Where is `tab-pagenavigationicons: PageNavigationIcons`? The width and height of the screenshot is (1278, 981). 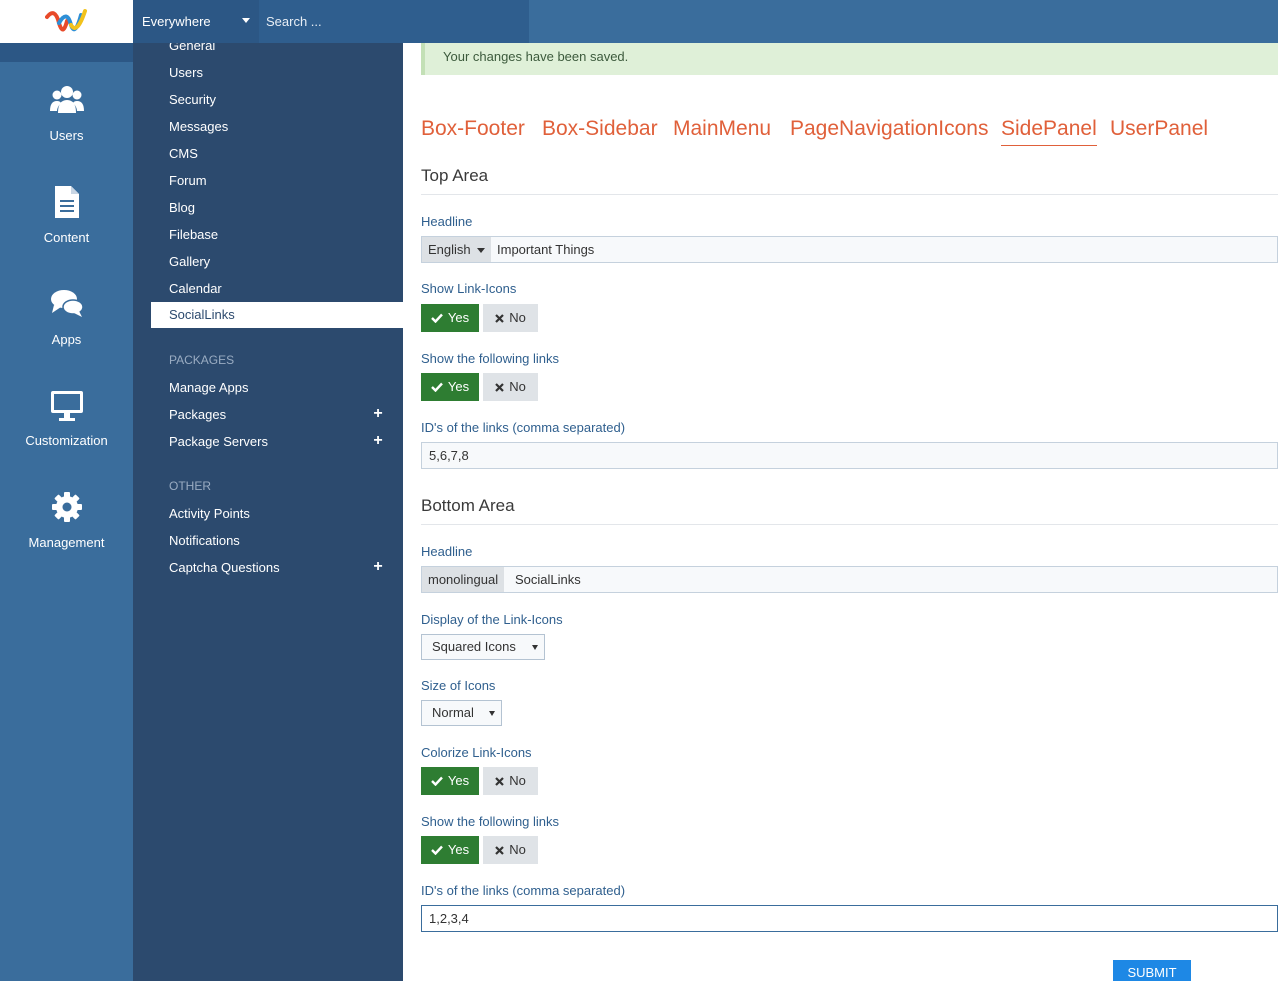 tab-pagenavigationicons: PageNavigationIcons is located at coordinates (889, 129).